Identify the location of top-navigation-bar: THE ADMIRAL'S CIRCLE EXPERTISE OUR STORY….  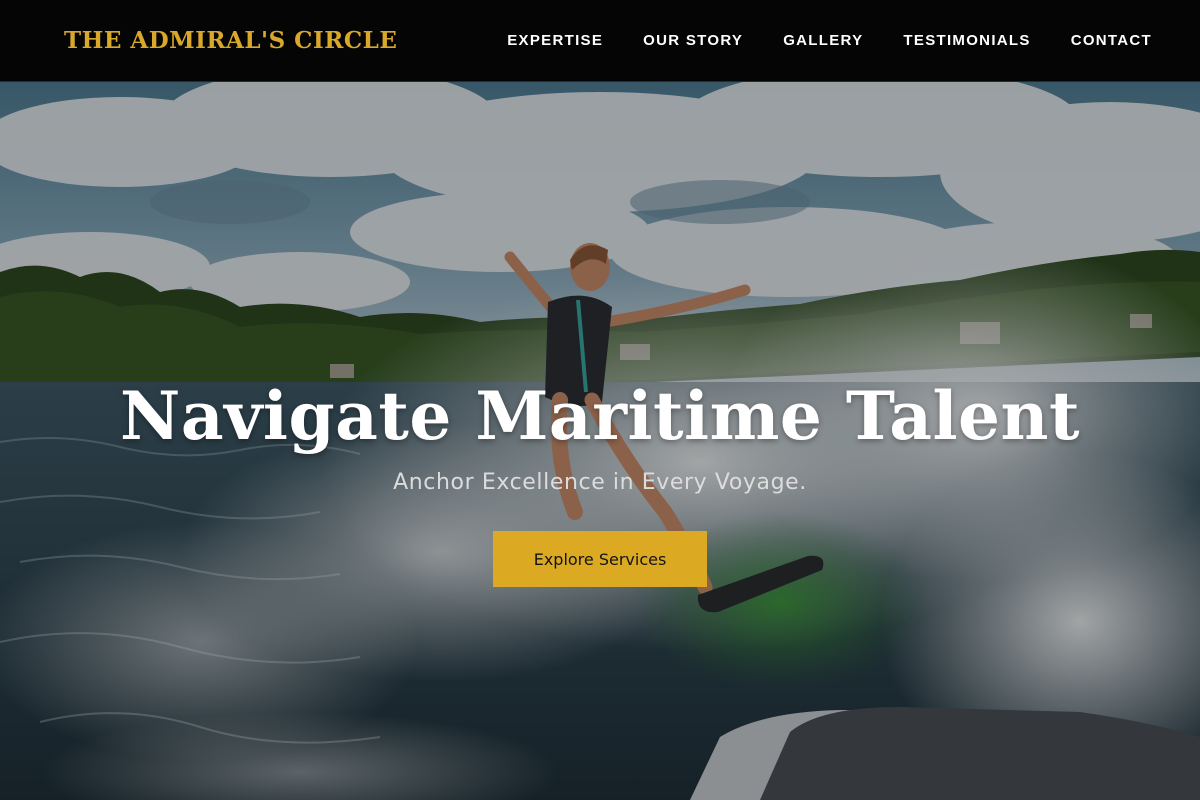
(600, 41).